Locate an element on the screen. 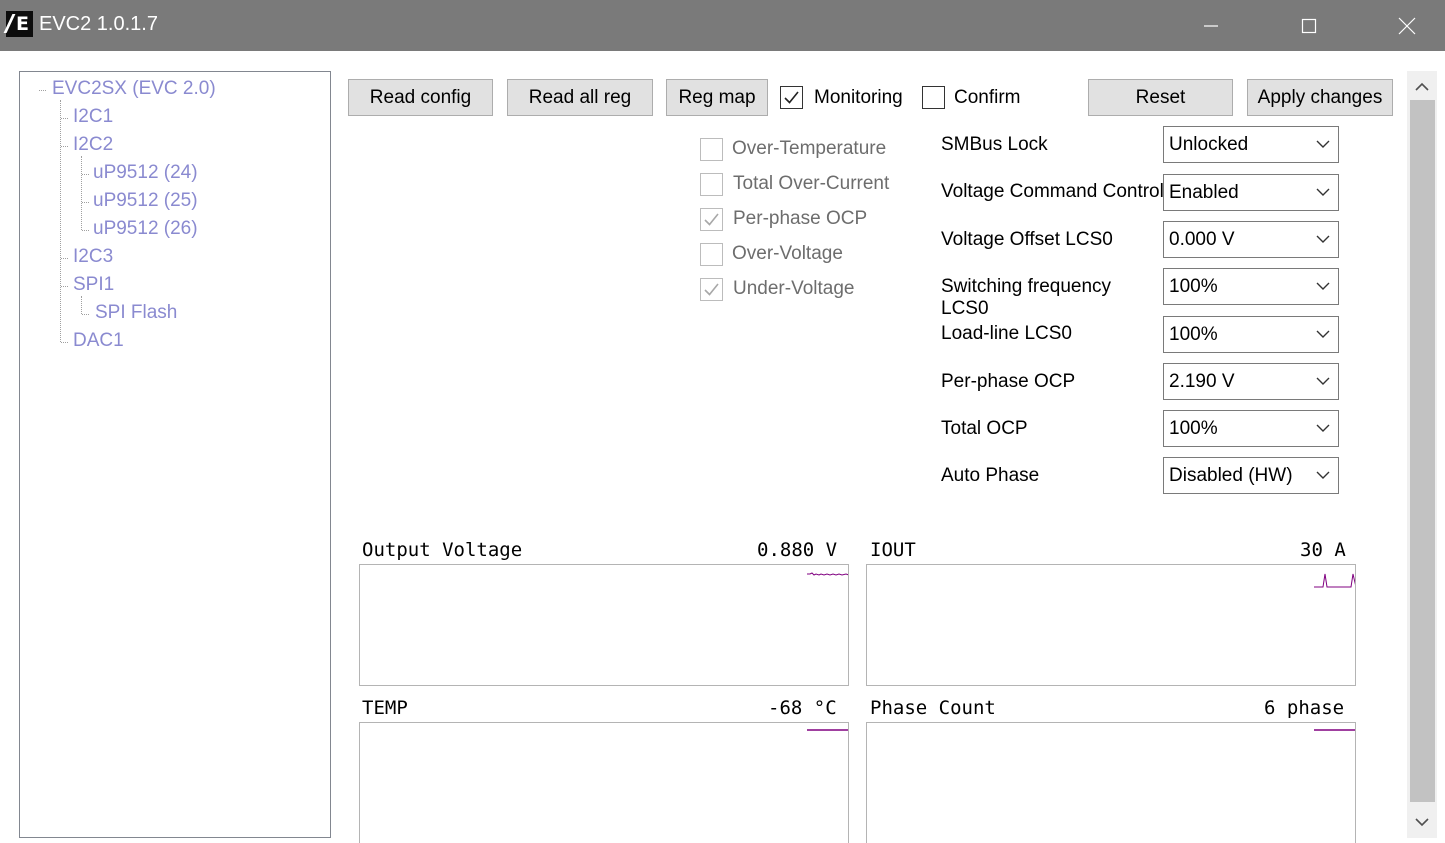 This screenshot has height=843, width=1445. reg-map-button: Reg map is located at coordinates (717, 97).